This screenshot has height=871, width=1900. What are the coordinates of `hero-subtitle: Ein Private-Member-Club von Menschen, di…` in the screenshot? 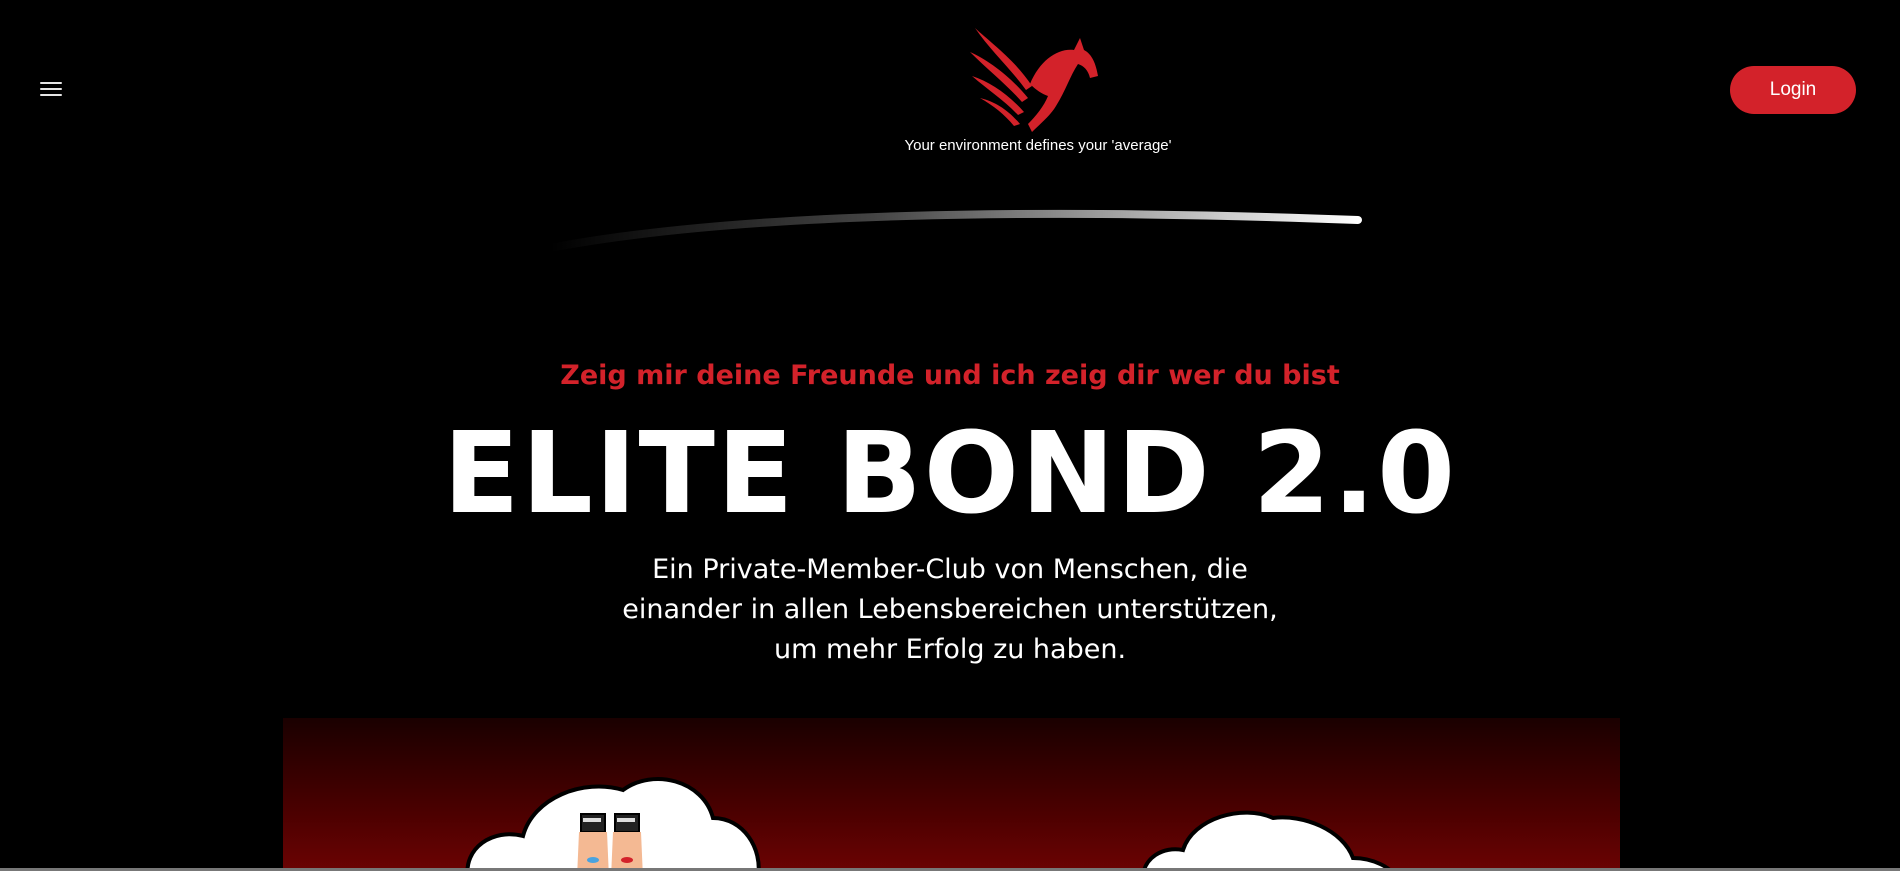 It's located at (950, 610).